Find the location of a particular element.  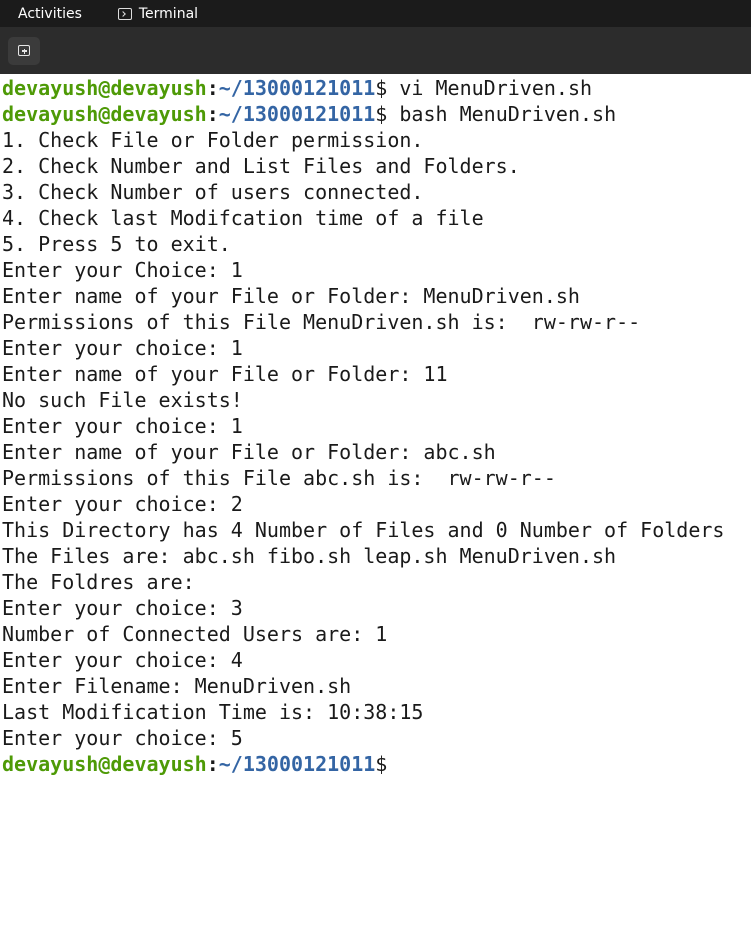

output-line: 3. Check Number of users connected. is located at coordinates (213, 192).